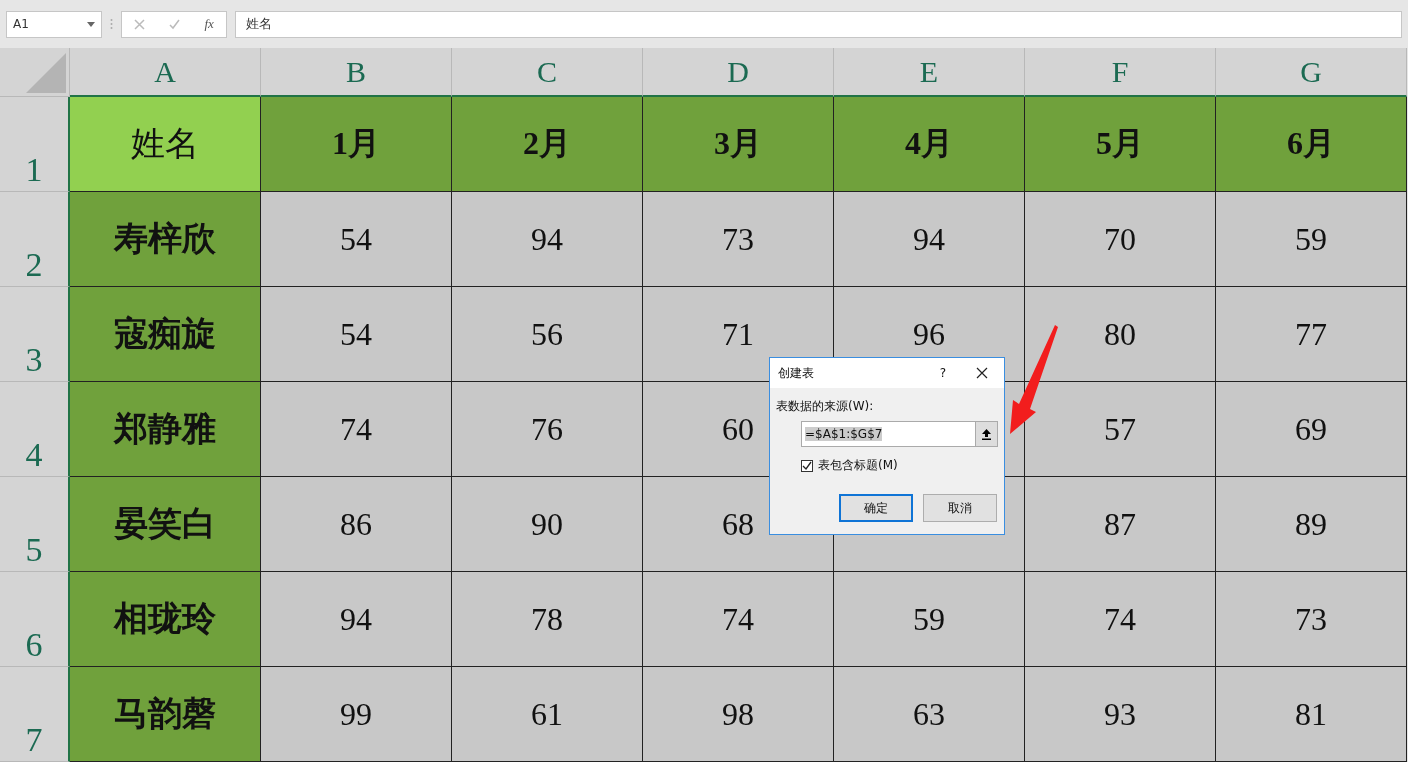 Image resolution: width=1408 pixels, height=762 pixels. What do you see at coordinates (35, 714) in the screenshot?
I see `row-header: 7` at bounding box center [35, 714].